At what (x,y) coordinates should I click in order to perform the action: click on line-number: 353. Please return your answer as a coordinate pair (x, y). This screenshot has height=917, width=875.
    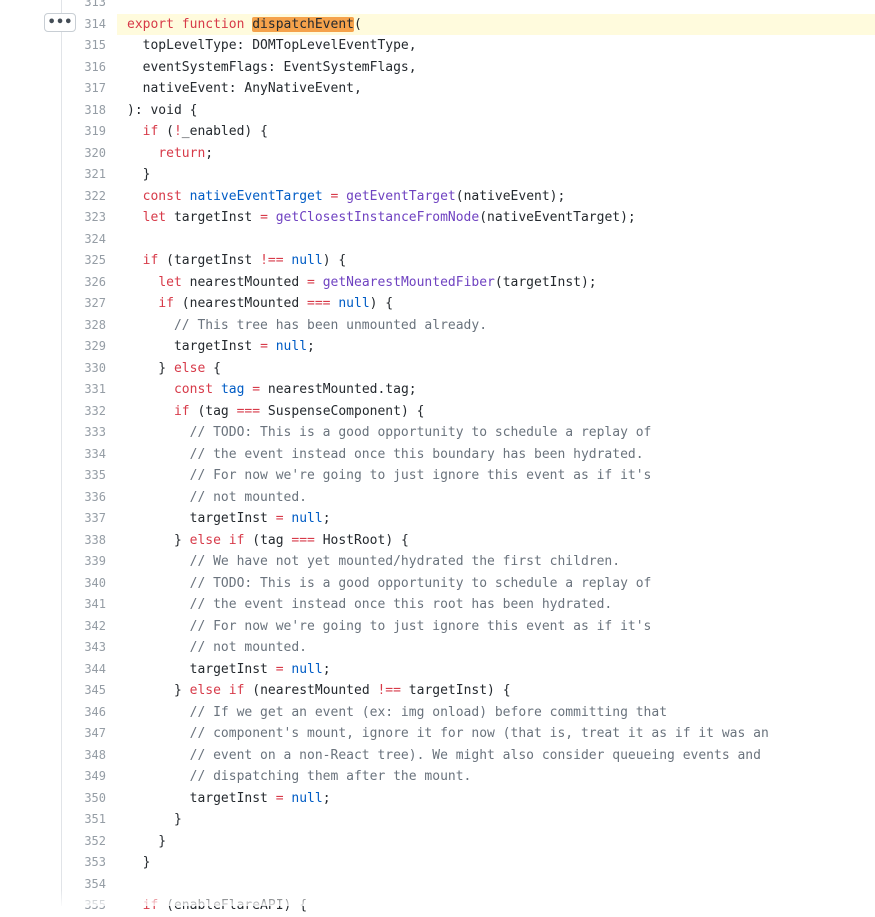
    Looking at the image, I should click on (84, 863).